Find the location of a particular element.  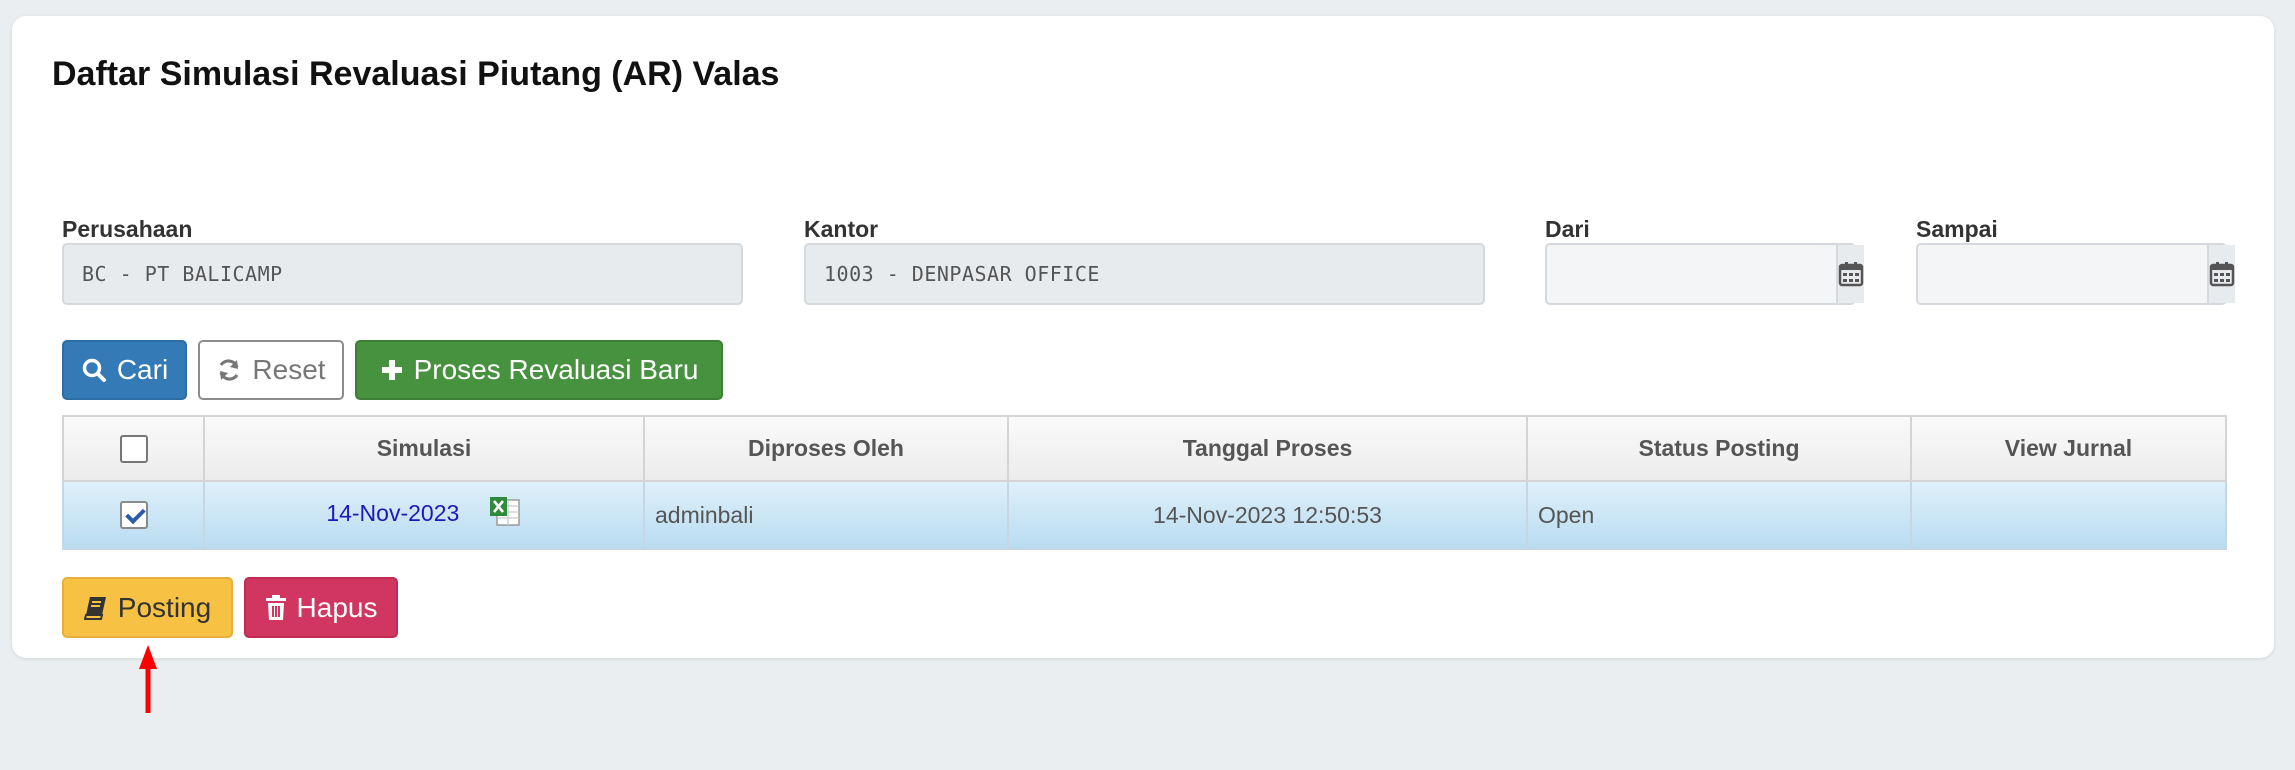

cari-button: Cari is located at coordinates (124, 370).